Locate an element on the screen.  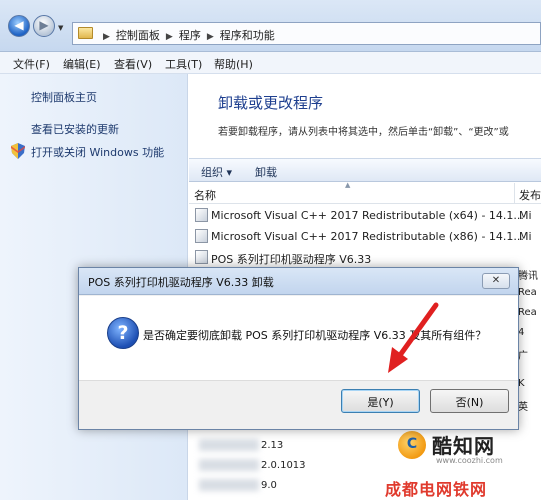
breadcrumb: ▶ 控制面板 ▶ 程序 ▶ 程序和功能 is located at coordinates (306, 33).